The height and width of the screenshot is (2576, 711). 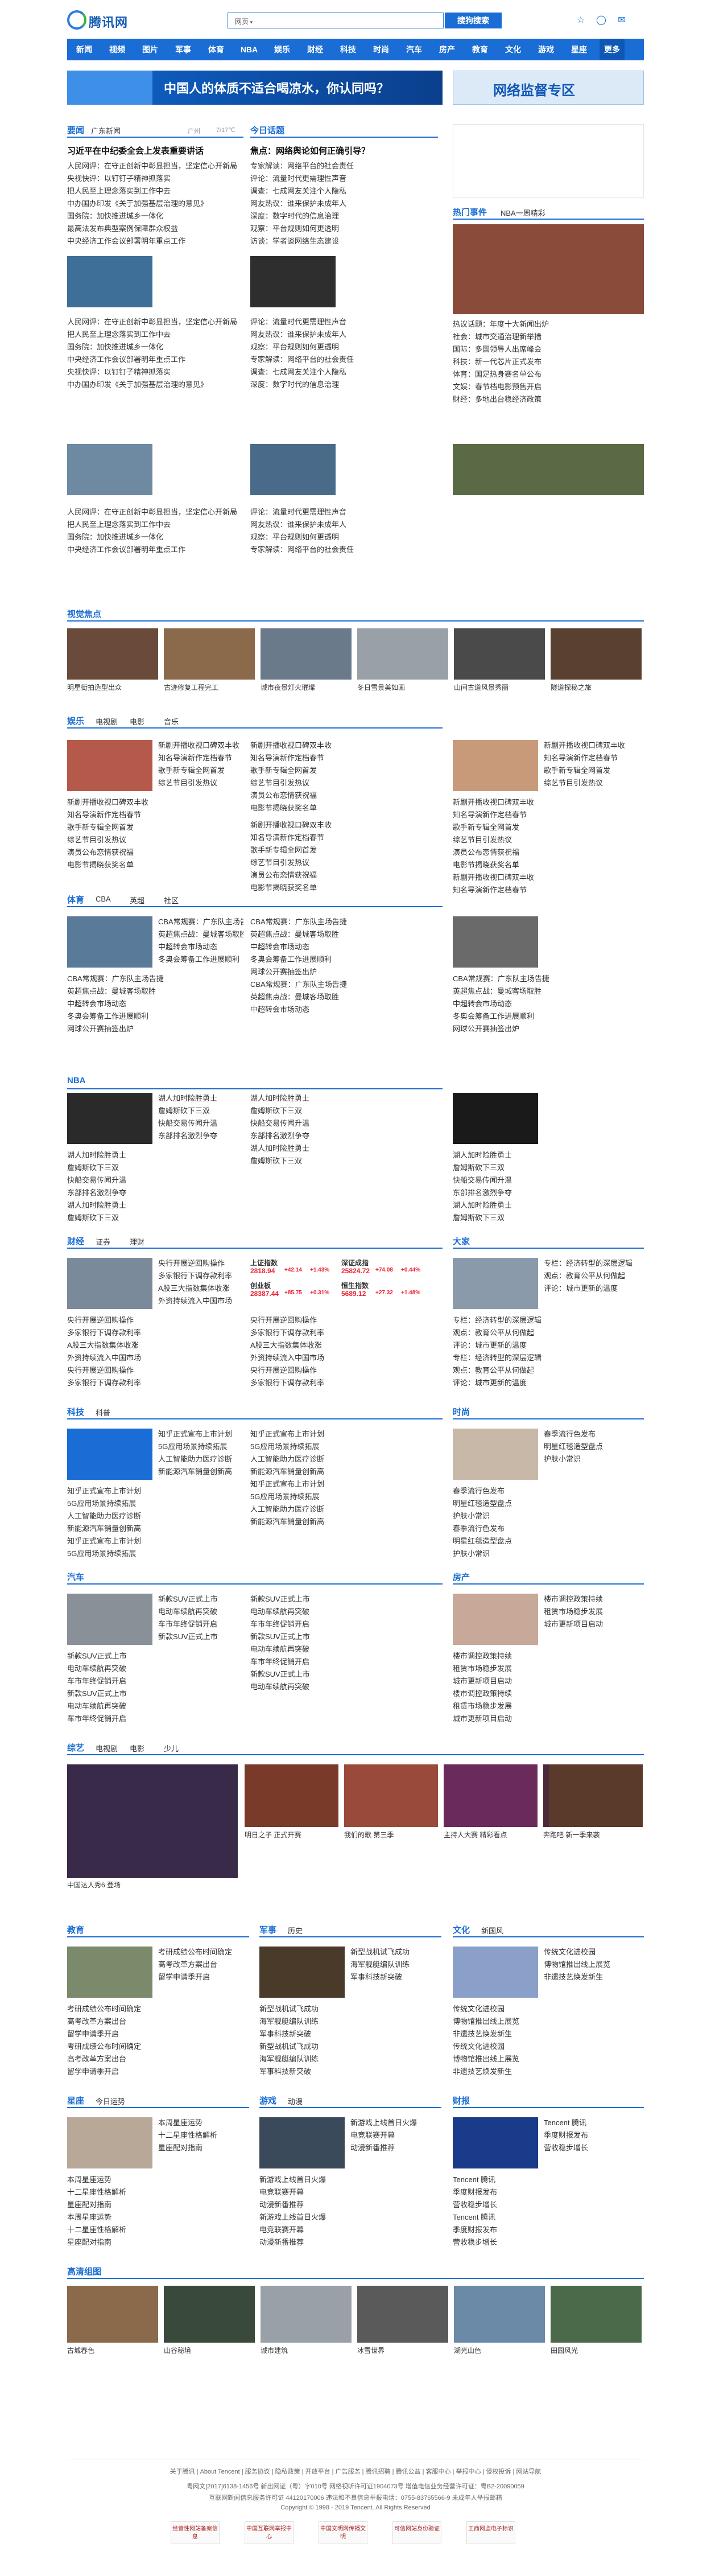 What do you see at coordinates (209, 688) in the screenshot?
I see `pic-caption: 古迹修复工程完工` at bounding box center [209, 688].